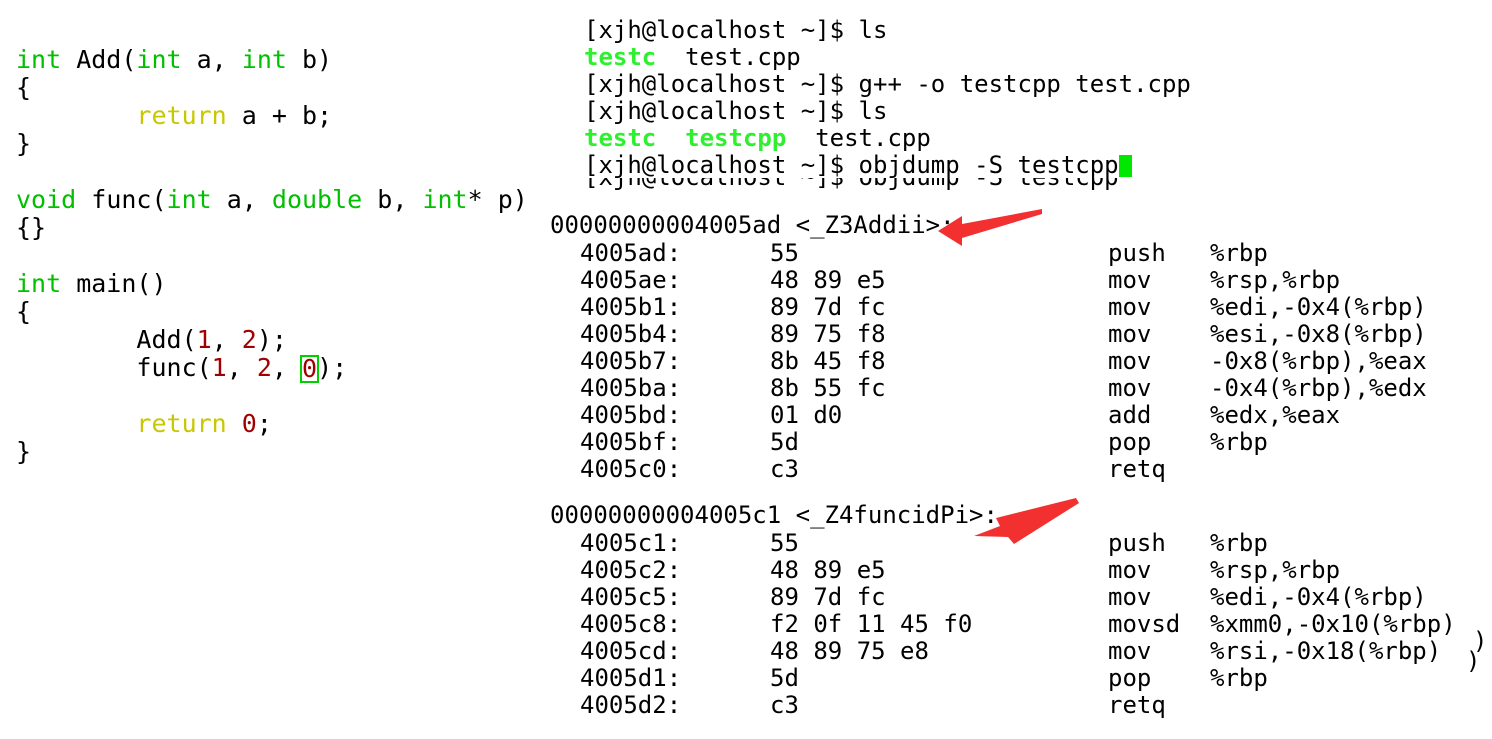 Image resolution: width=1492 pixels, height=739 pixels. I want to click on shell-command: objdump -S testcpp, so click(988, 165).